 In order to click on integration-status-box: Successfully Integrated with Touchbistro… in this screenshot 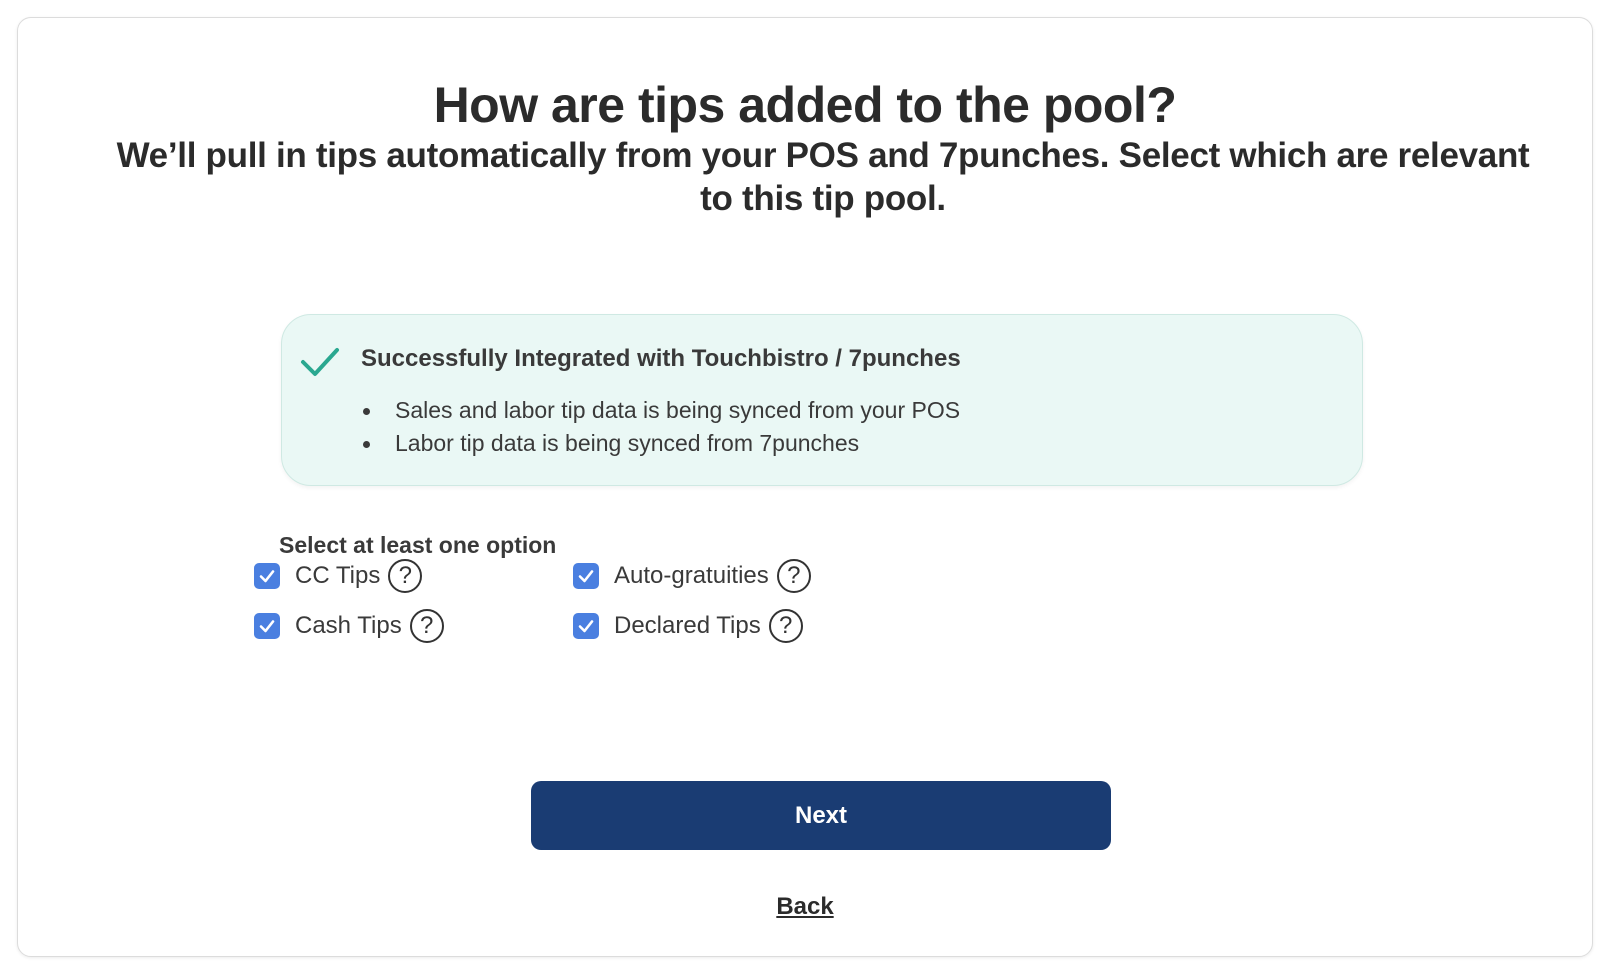, I will do `click(822, 400)`.